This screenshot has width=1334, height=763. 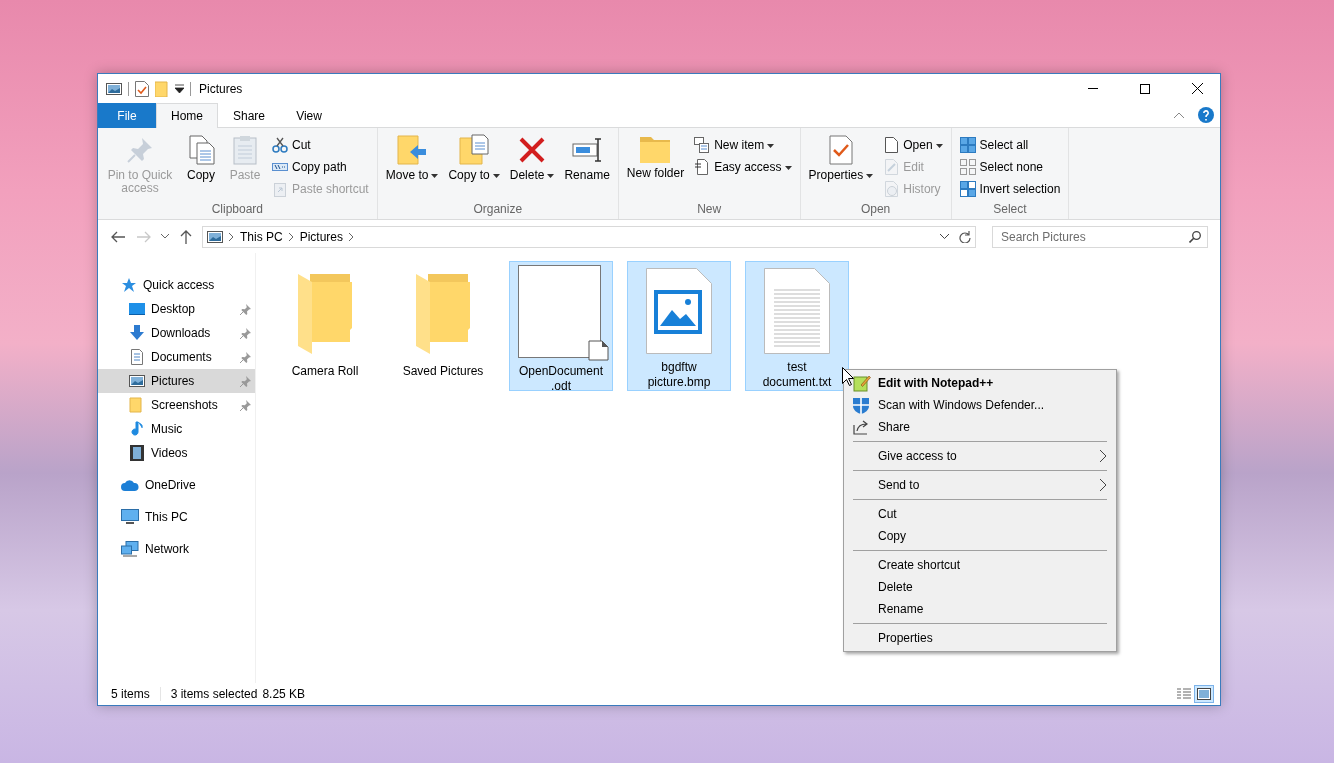 I want to click on nav-item: This PC, so click(x=176, y=517).